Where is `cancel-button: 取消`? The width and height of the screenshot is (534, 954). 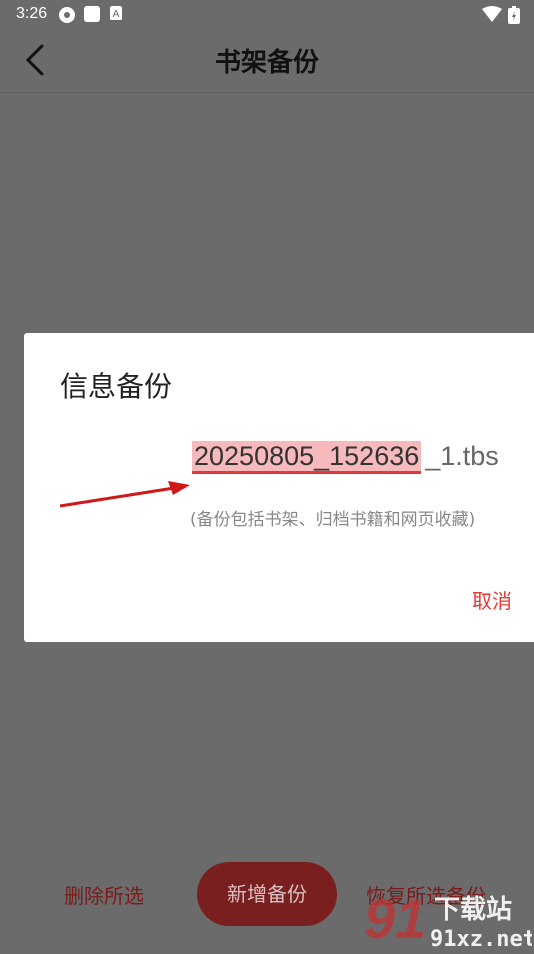
cancel-button: 取消 is located at coordinates (492, 599).